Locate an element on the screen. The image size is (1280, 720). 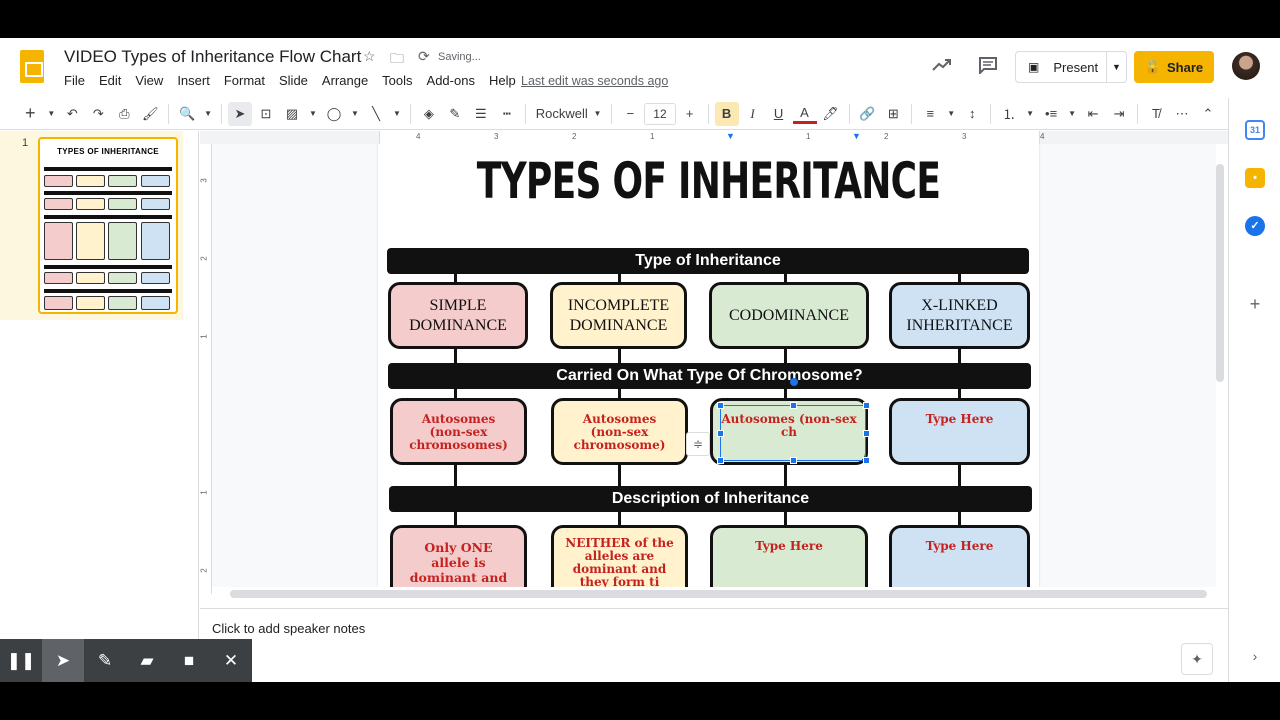
move-folder-icon: 🗀 is located at coordinates (397, 60).